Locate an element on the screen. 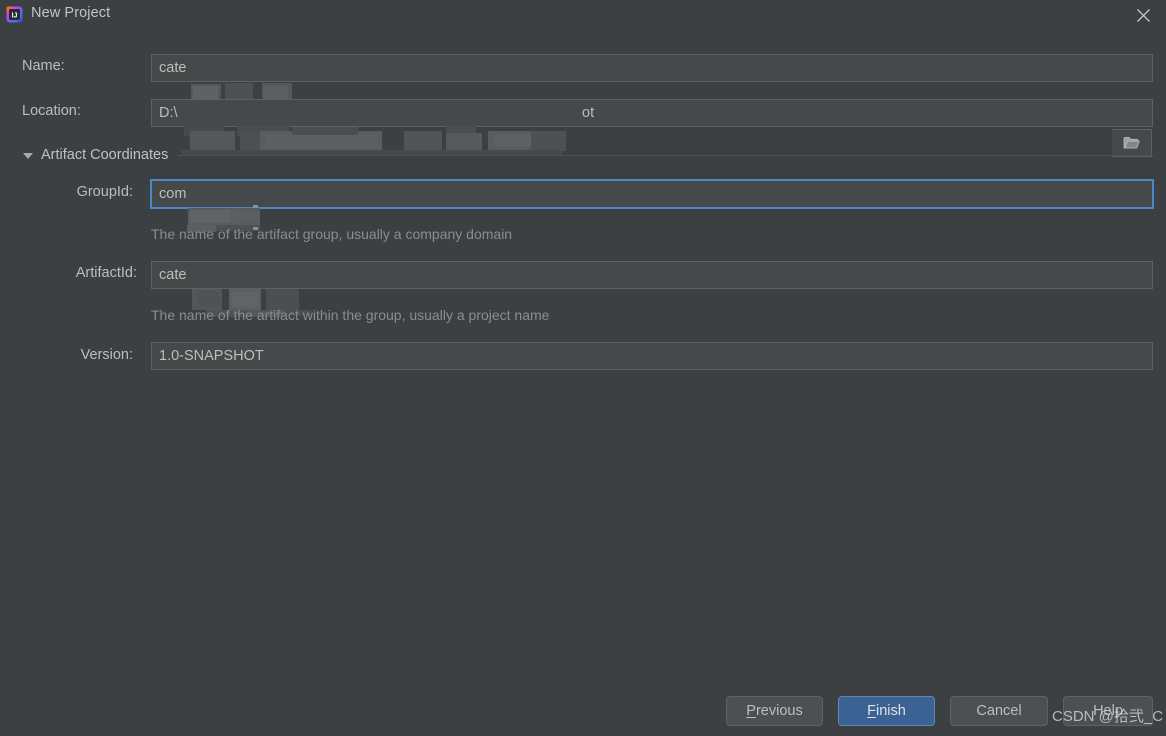 This screenshot has width=1166, height=736. location-input-tail-wrap: ot is located at coordinates (652, 113).